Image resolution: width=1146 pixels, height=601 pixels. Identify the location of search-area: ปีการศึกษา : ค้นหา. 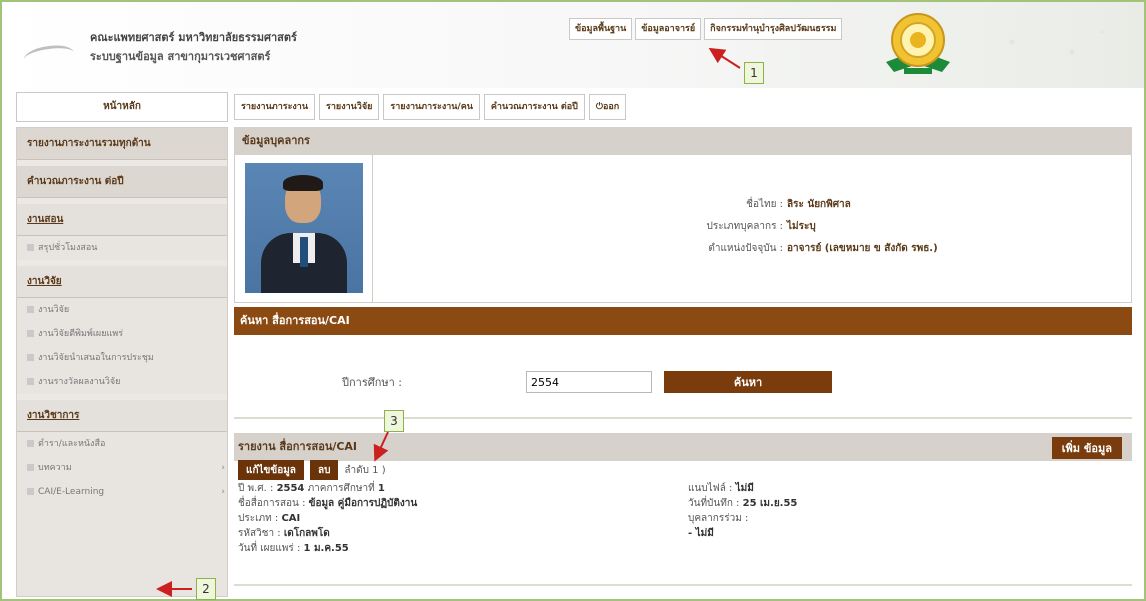
(683, 377).